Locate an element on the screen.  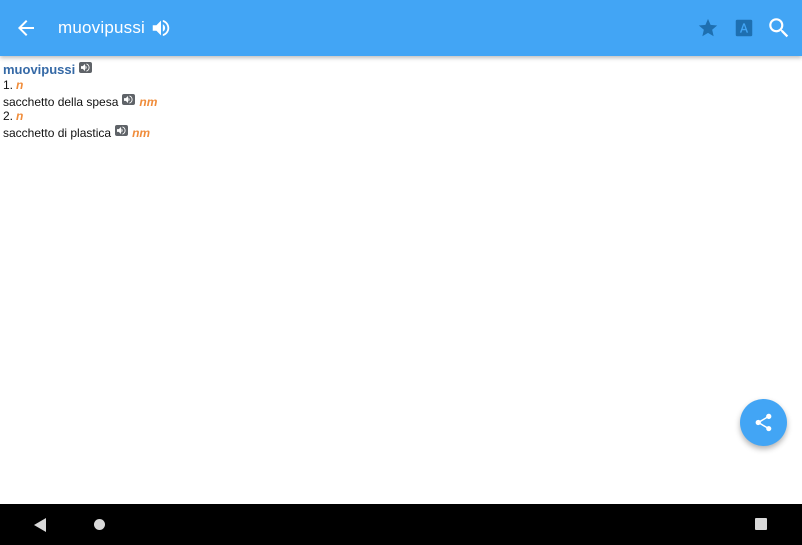
headword-row: muovipussi is located at coordinates (48, 69).